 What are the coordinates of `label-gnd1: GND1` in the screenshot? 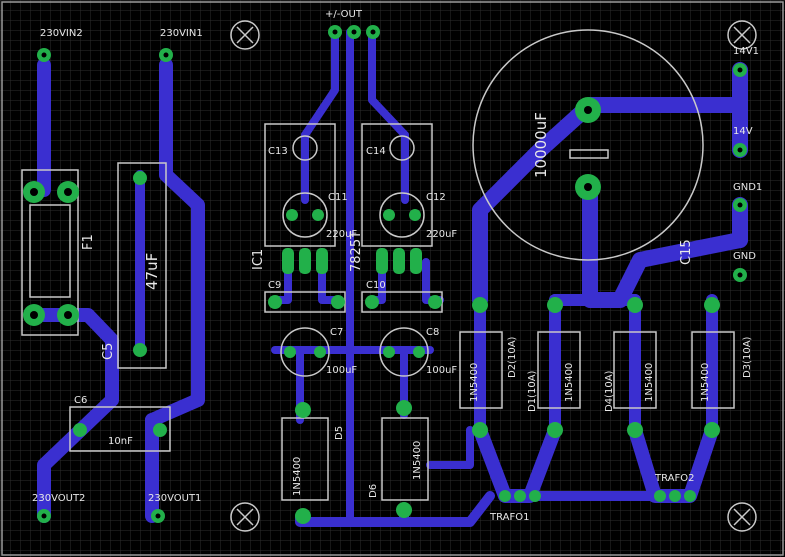 It's located at (747, 187).